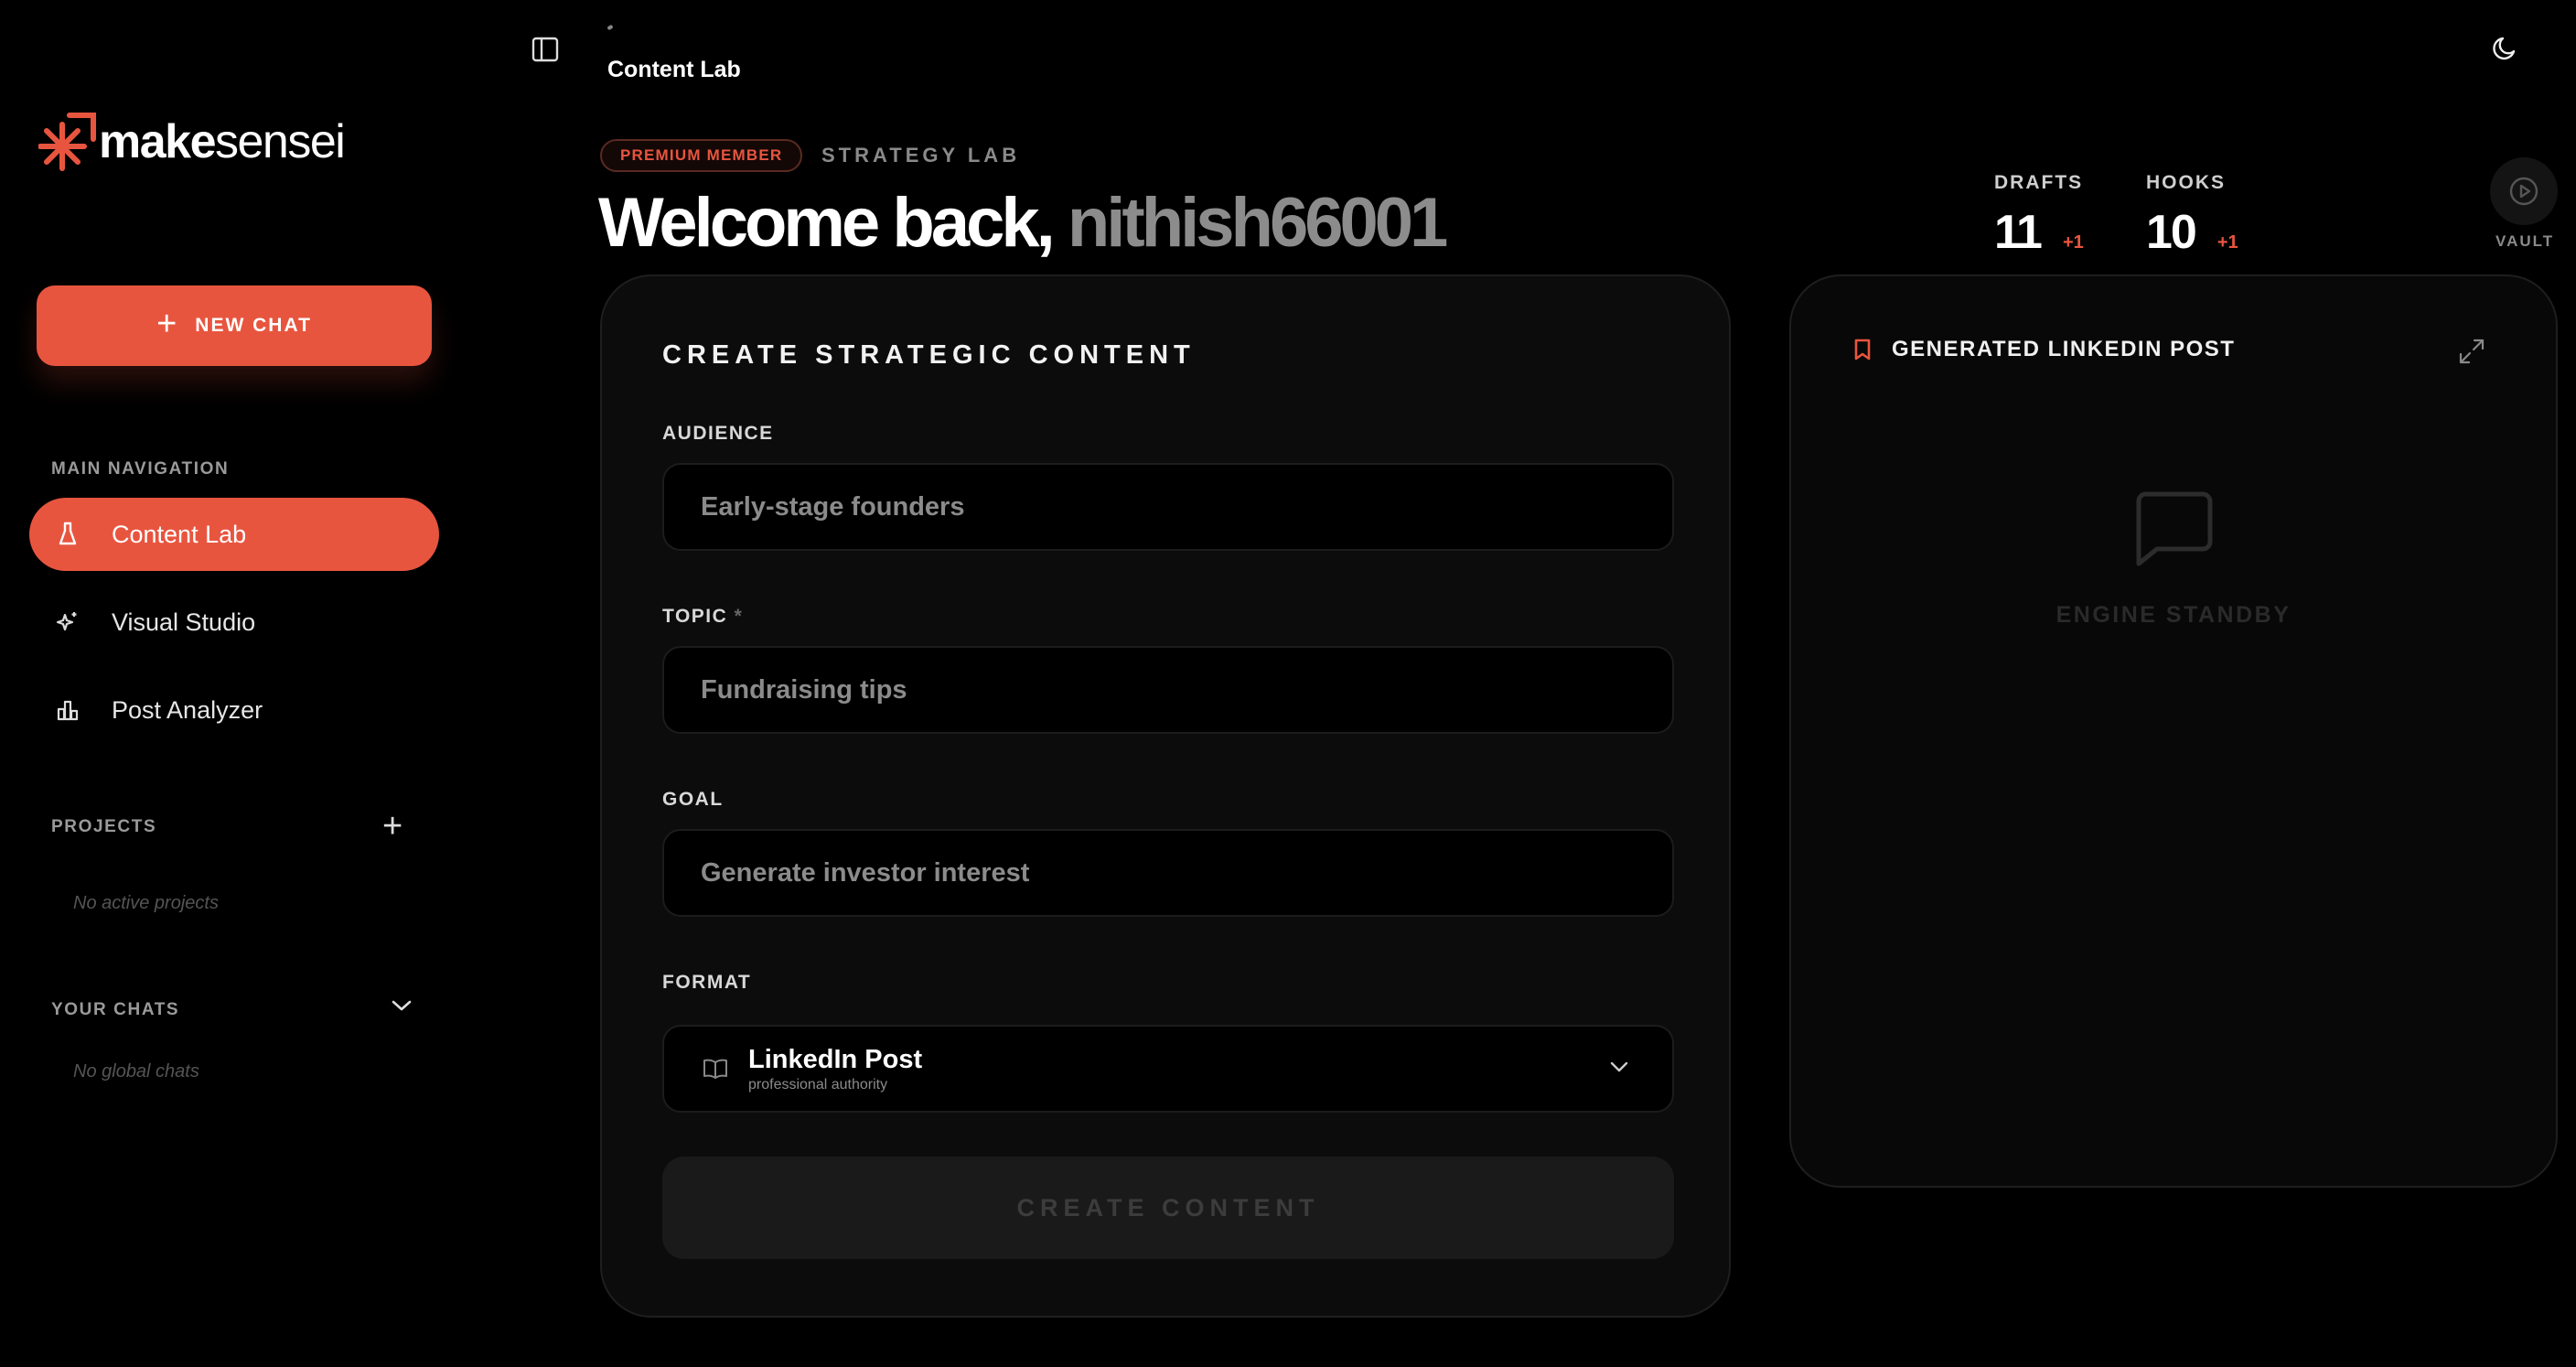 The width and height of the screenshot is (2576, 1367). I want to click on add-project-button: +, so click(392, 826).